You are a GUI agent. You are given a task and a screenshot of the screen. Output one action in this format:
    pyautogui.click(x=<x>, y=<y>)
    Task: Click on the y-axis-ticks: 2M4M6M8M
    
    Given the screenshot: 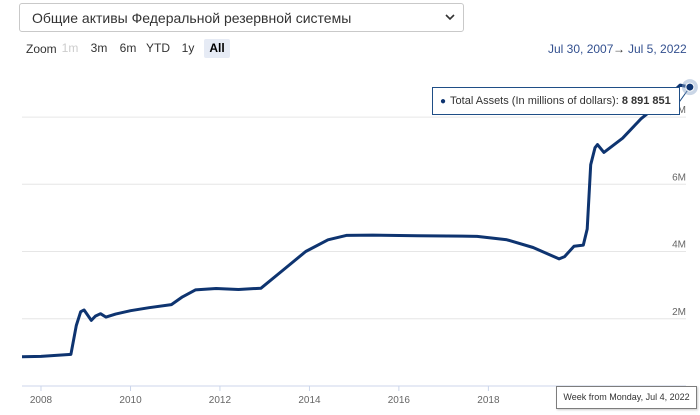 What is the action you would take?
    pyautogui.click(x=679, y=211)
    